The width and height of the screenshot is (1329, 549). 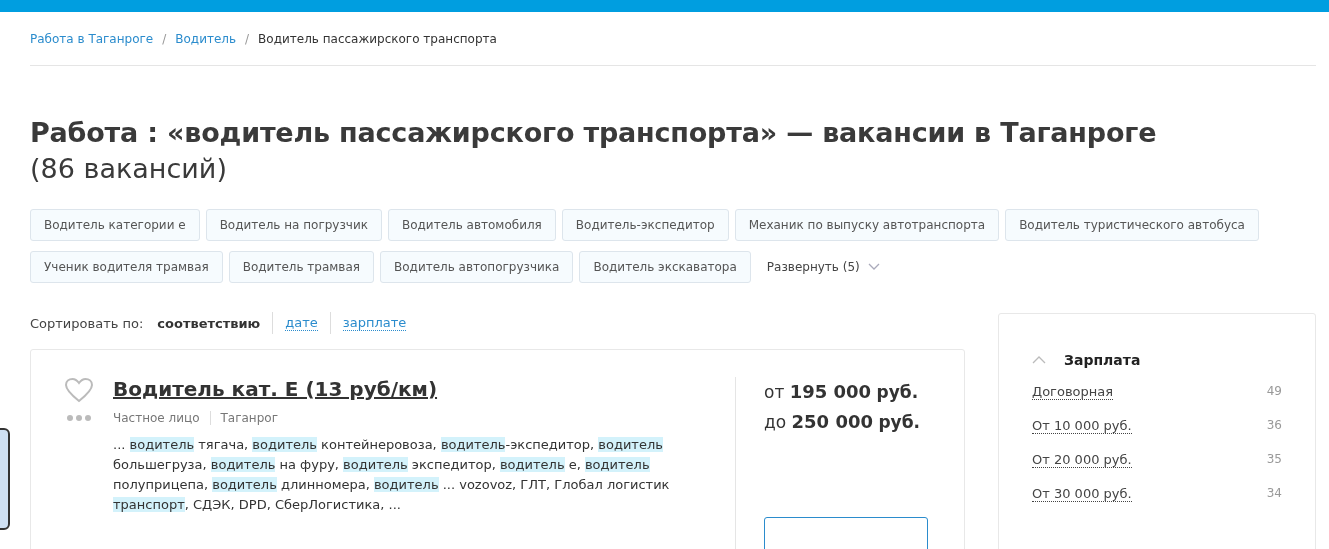 I want to click on filter-count: 34, so click(x=1274, y=493).